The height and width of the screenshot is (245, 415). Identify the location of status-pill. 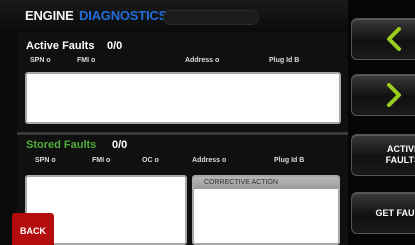
(211, 17).